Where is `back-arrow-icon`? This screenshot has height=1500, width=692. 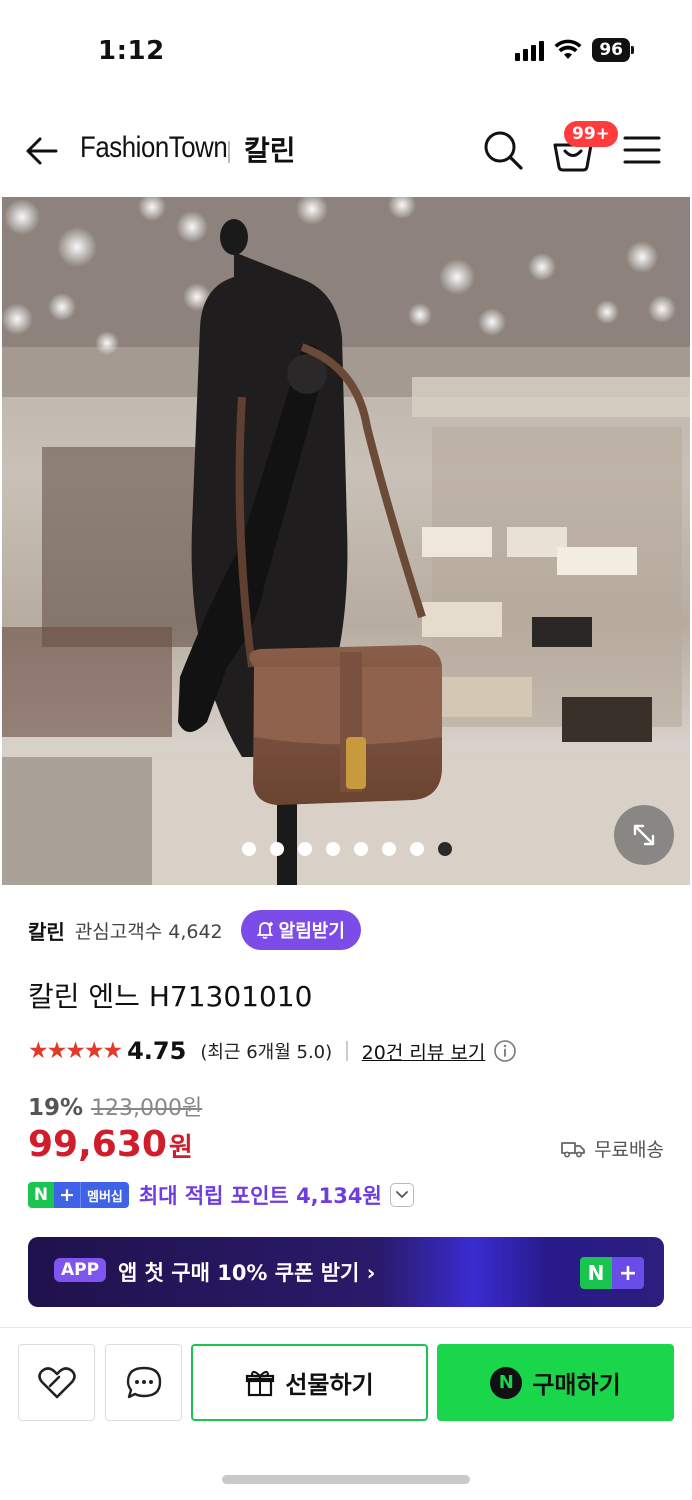
back-arrow-icon is located at coordinates (42, 151).